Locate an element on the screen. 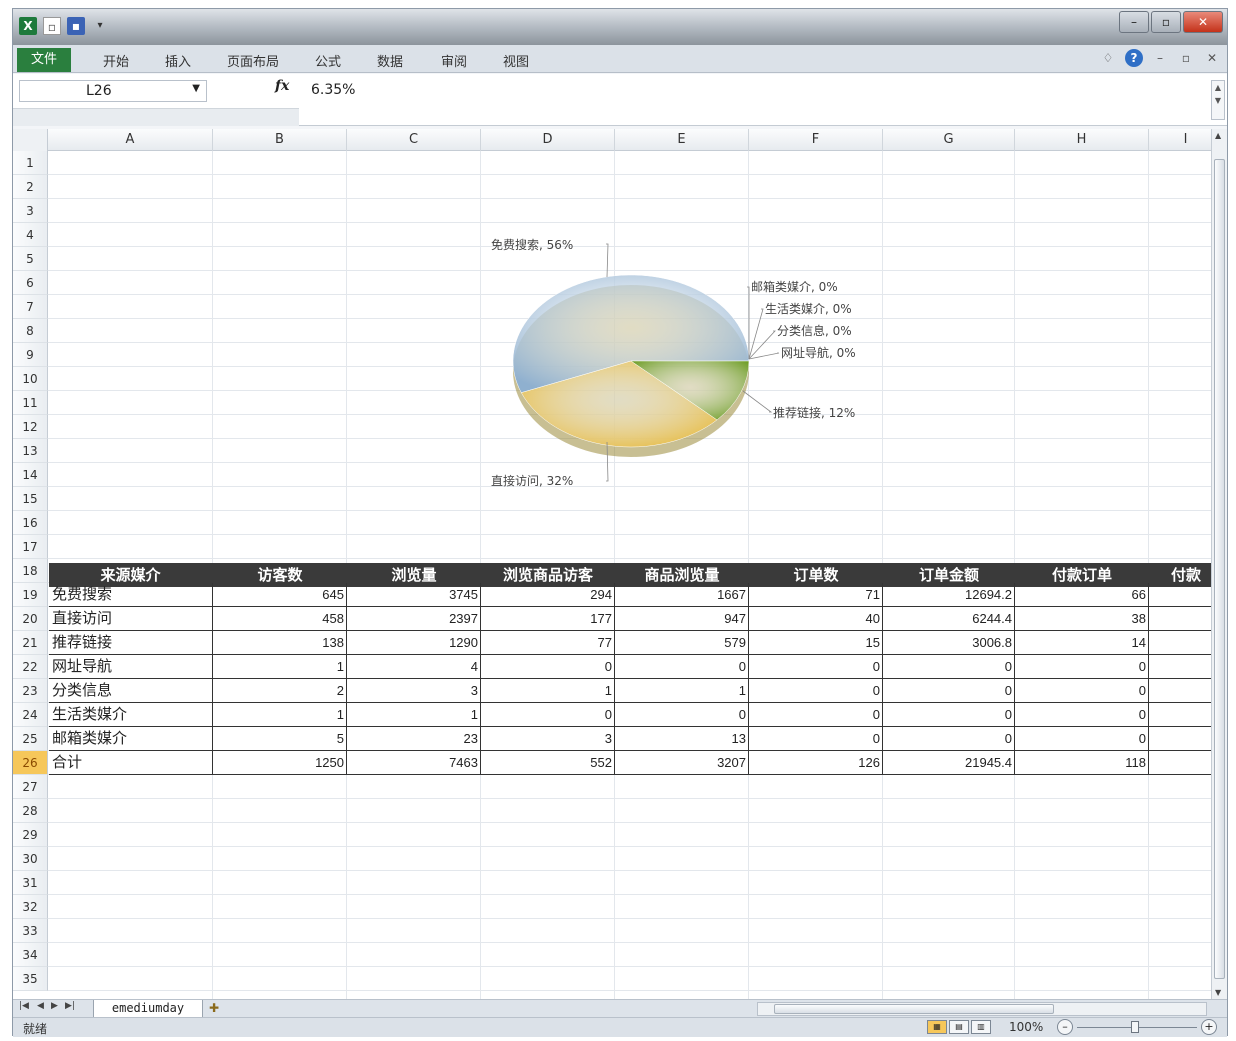 Image resolution: width=1236 pixels, height=1041 pixels. row-header: 24 is located at coordinates (30, 715).